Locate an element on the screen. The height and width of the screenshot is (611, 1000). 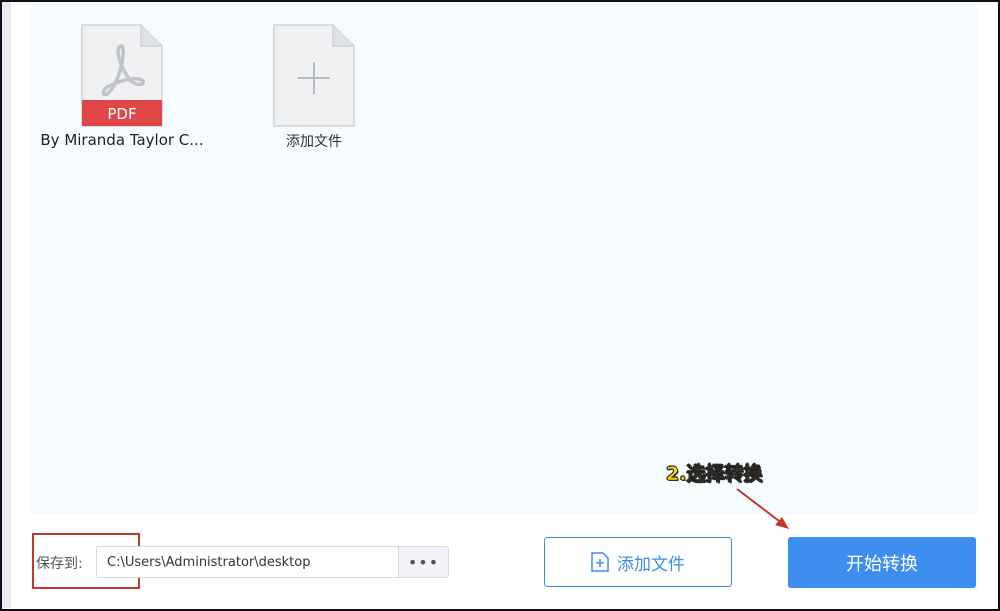
add-file-icon is located at coordinates (600, 562).